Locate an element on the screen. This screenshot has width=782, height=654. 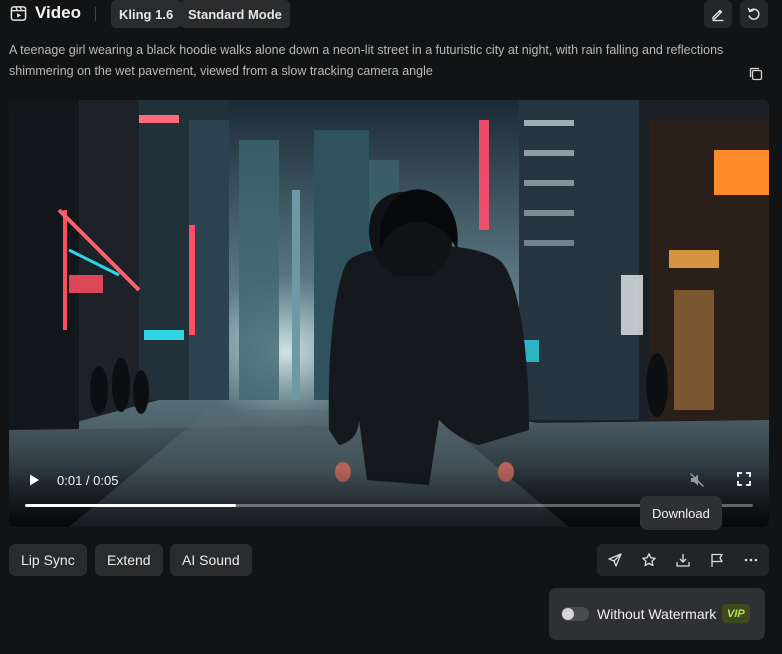
watermark-popover: Without Watermark VIP is located at coordinates (657, 614).